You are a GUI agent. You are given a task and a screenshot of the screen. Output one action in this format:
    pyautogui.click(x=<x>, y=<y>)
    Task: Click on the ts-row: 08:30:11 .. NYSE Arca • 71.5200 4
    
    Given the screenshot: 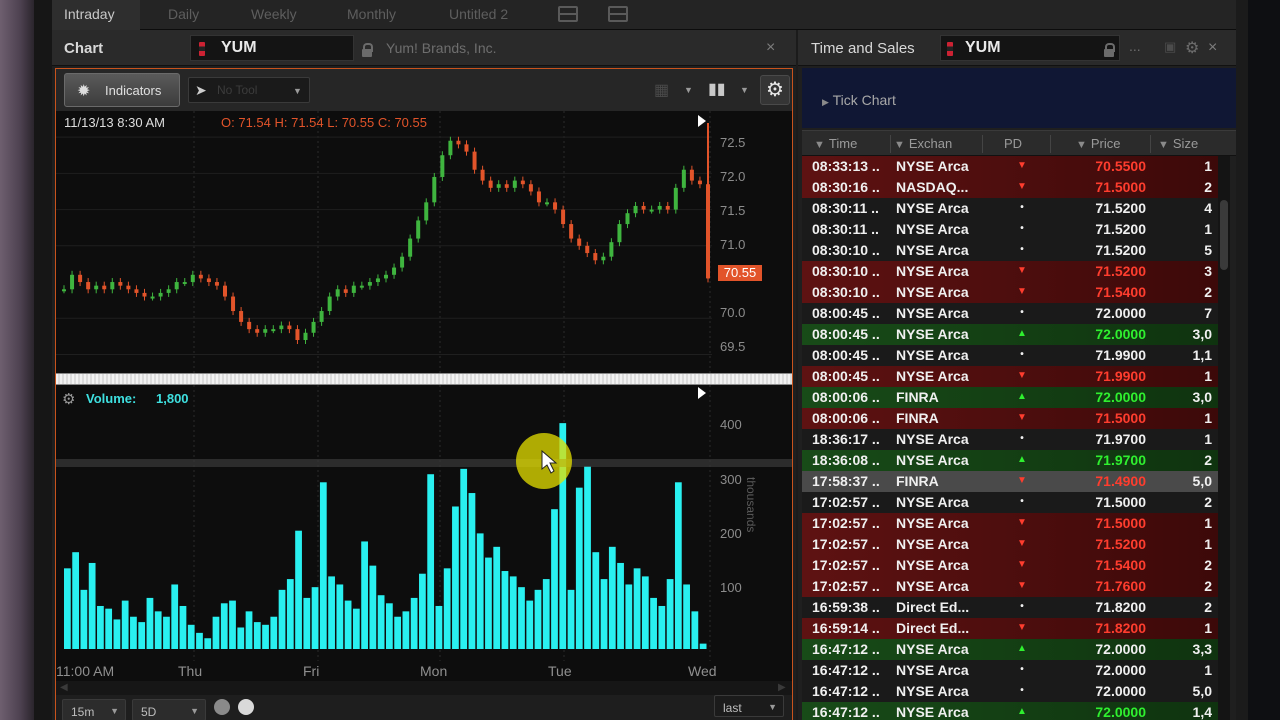 What is the action you would take?
    pyautogui.click(x=1011, y=208)
    